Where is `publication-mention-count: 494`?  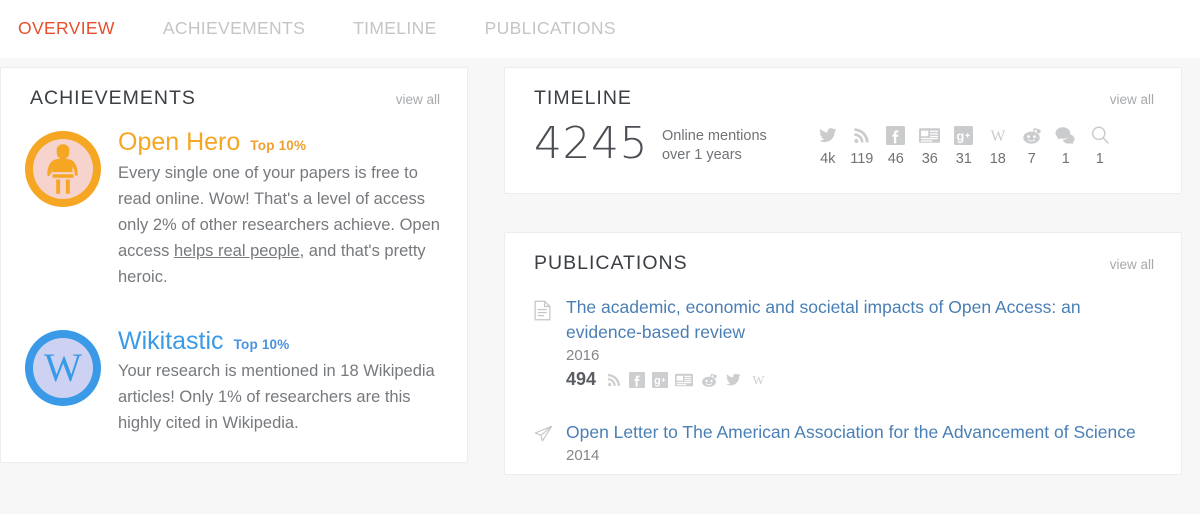 publication-mention-count: 494 is located at coordinates (581, 379).